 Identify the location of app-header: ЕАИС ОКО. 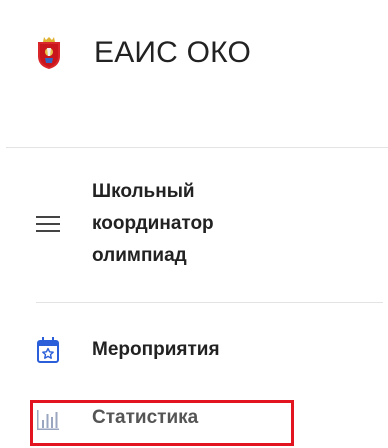
(143, 53).